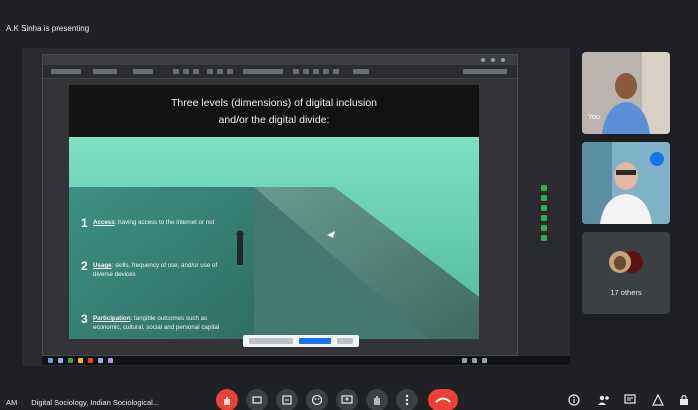 This screenshot has height=410, width=698. What do you see at coordinates (544, 235) in the screenshot?
I see `slide-scrollbar` at bounding box center [544, 235].